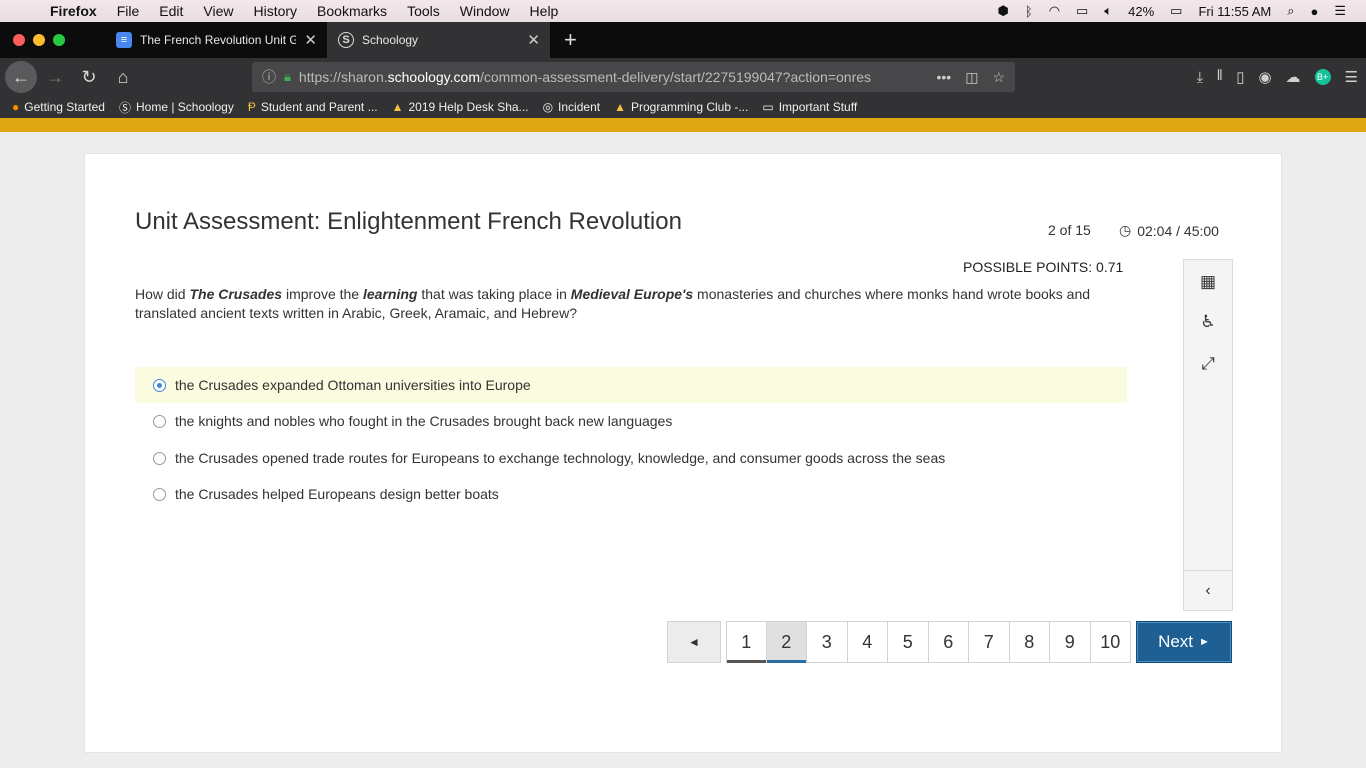 The height and width of the screenshot is (768, 1366). Describe the element at coordinates (683, 125) in the screenshot. I see `schoology-header-bar` at that location.